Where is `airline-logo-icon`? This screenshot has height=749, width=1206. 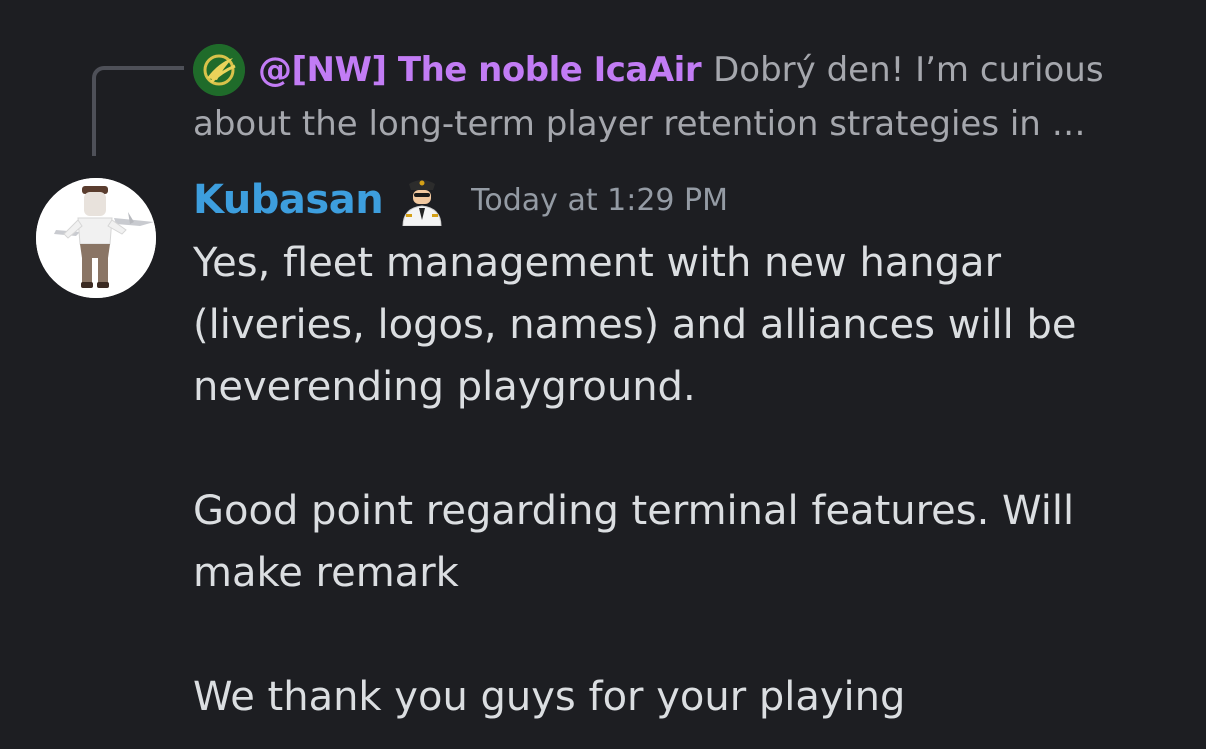
airline-logo-icon is located at coordinates (219, 70).